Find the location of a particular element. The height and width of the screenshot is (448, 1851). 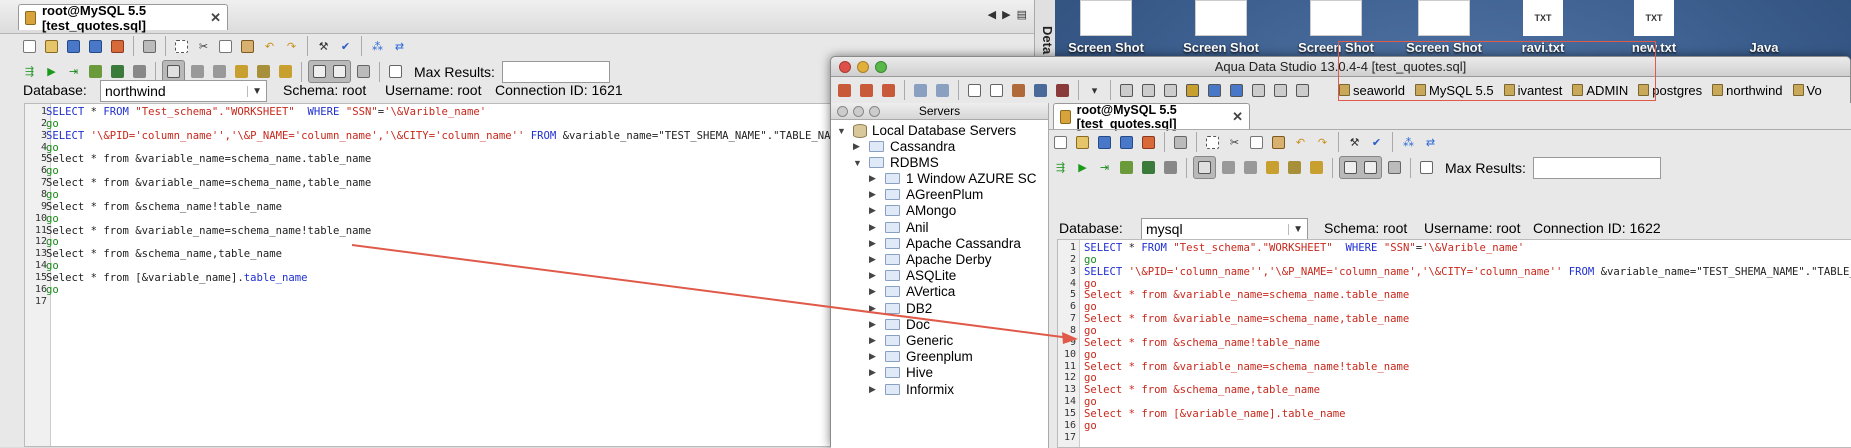

database-select: northwind ▼ is located at coordinates (183, 91).